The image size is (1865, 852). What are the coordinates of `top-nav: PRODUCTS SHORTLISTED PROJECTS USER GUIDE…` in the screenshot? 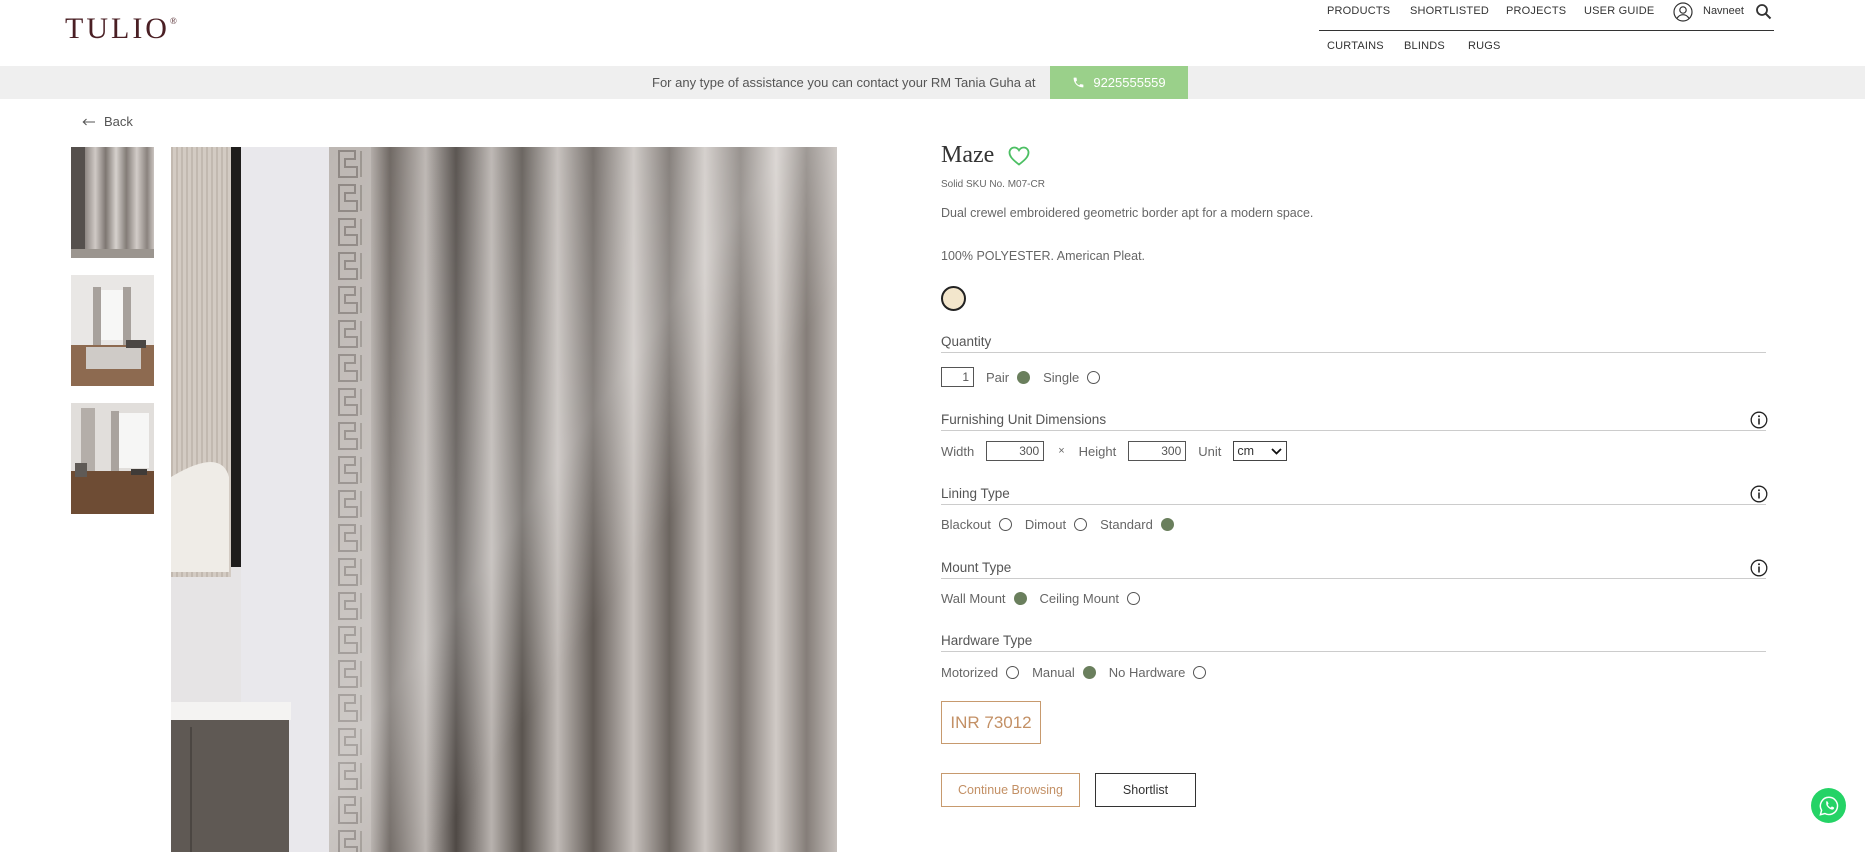 It's located at (1546, 15).